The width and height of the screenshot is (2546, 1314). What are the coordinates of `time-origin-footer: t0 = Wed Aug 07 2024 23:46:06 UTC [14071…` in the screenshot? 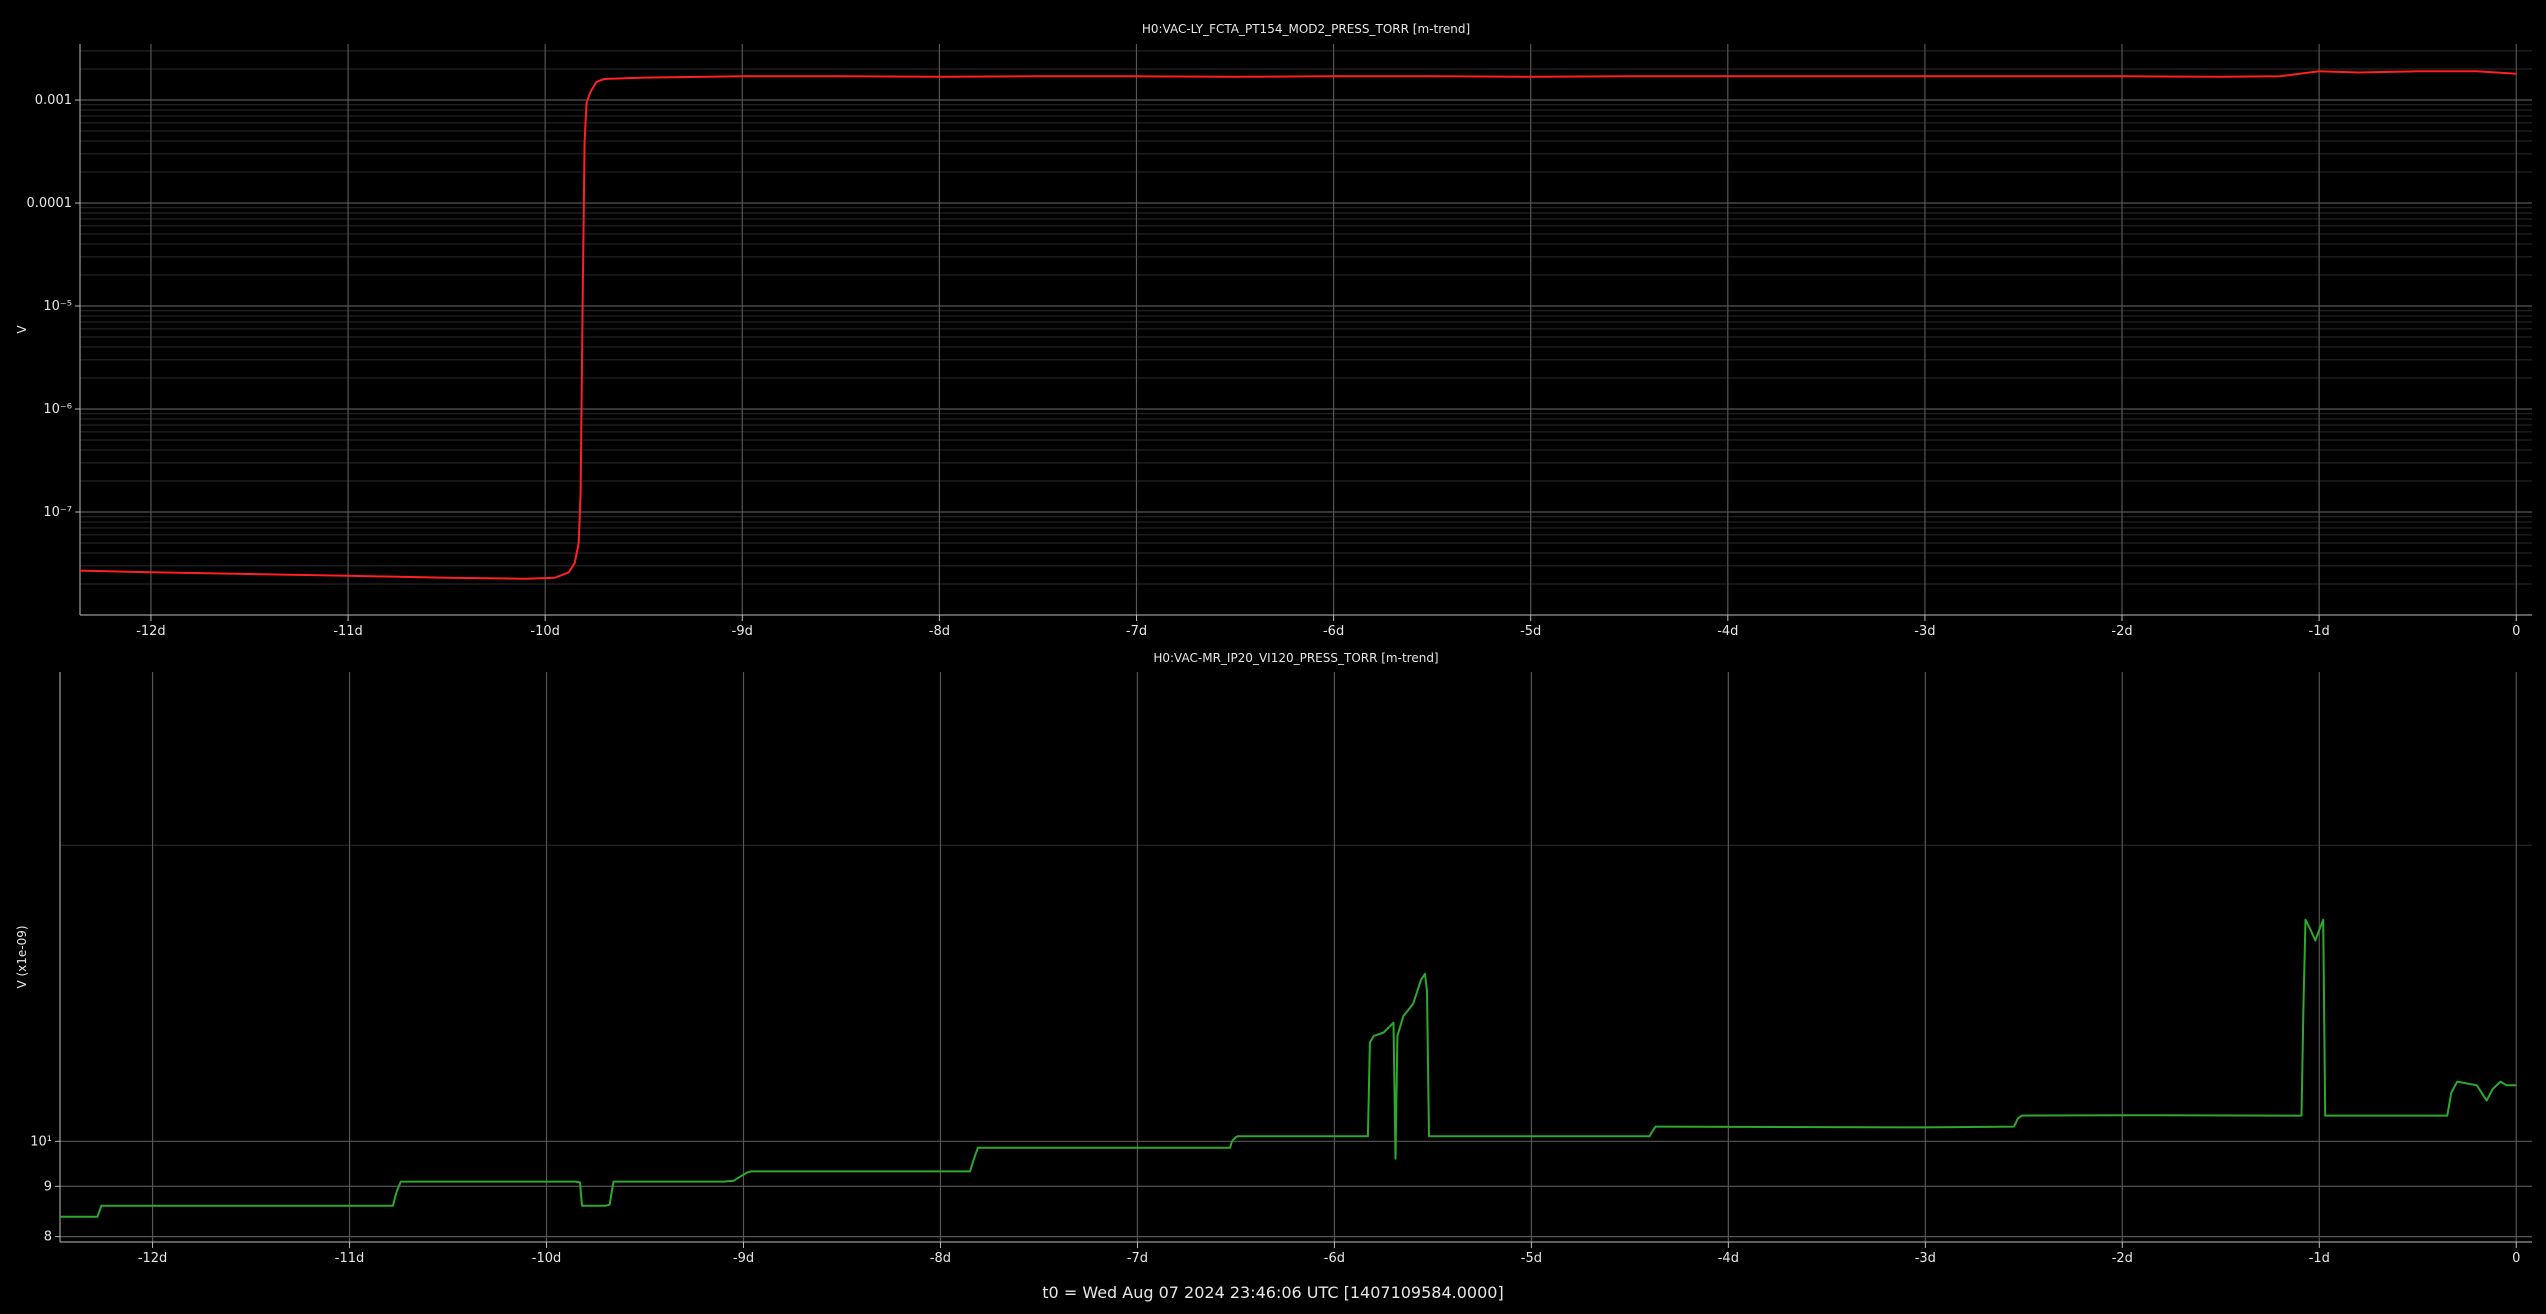 It's located at (1273, 1292).